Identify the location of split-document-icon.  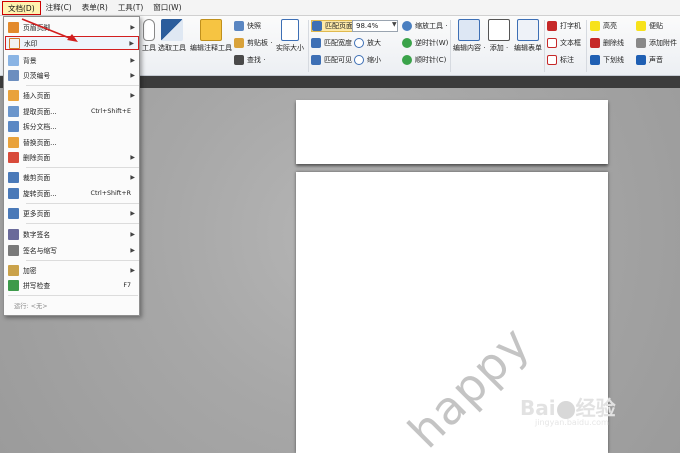
(13, 126).